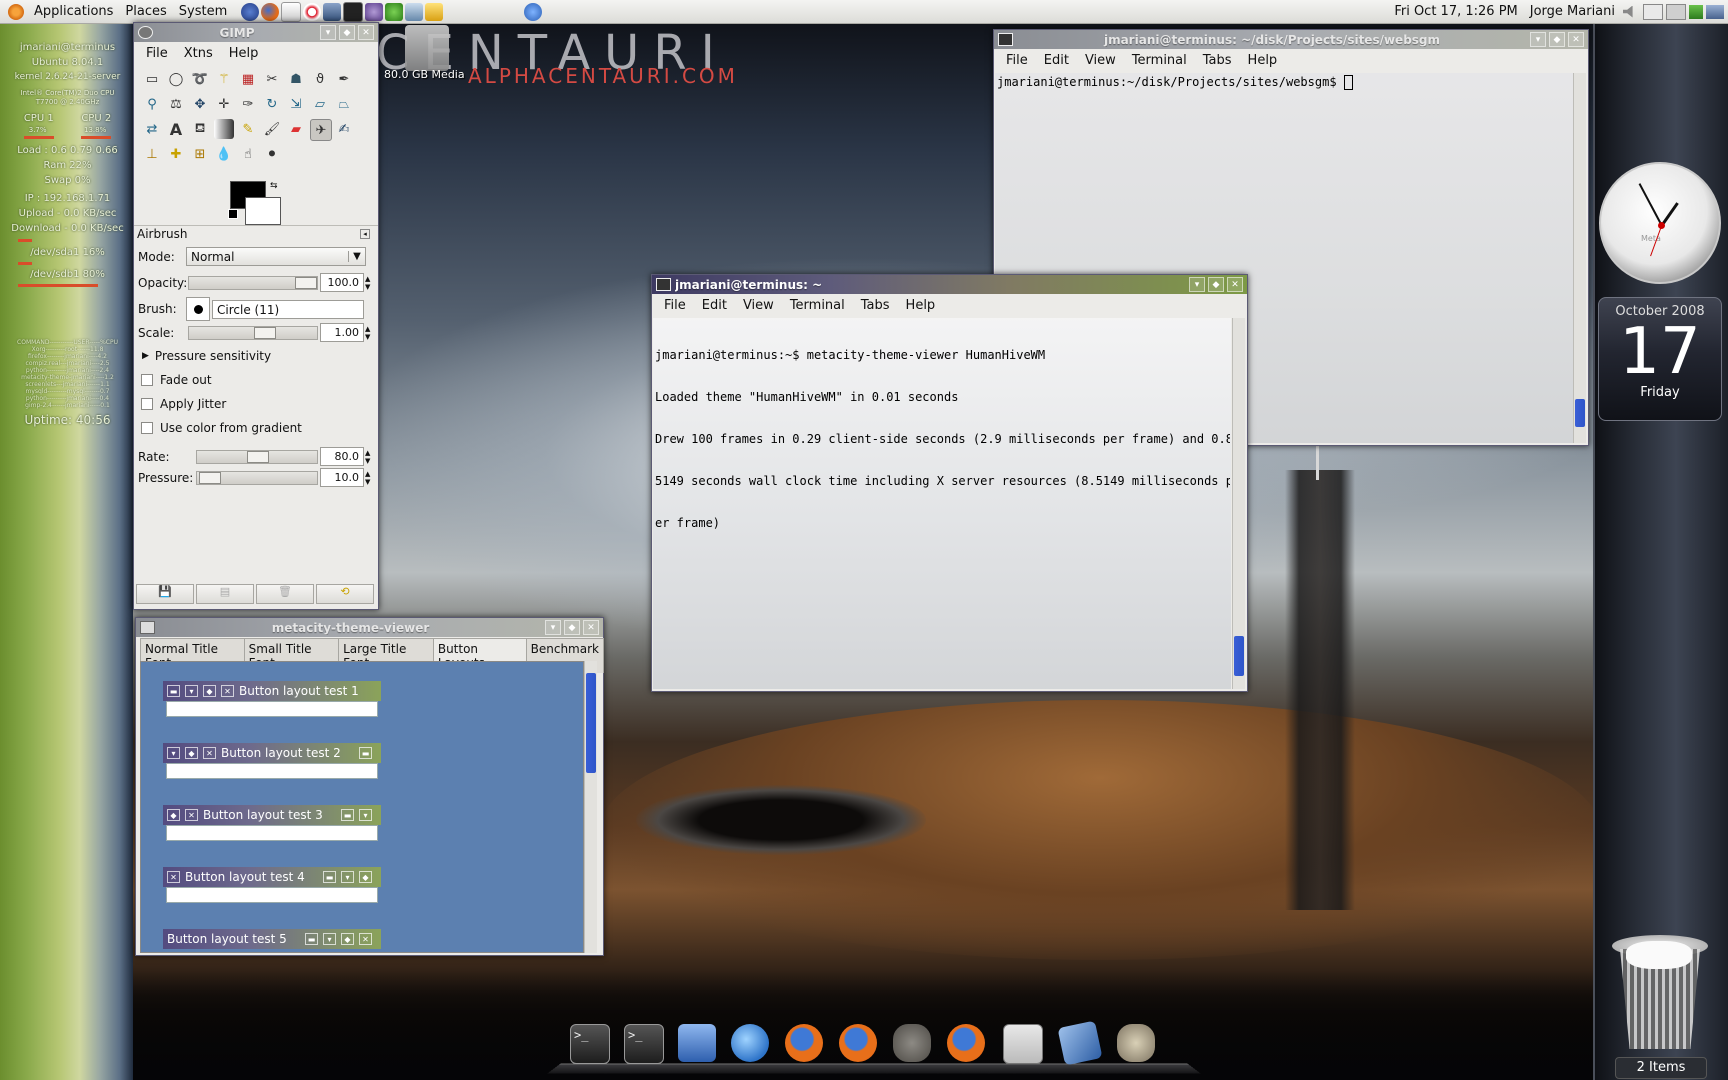 This screenshot has height=1080, width=1728. What do you see at coordinates (233, 214) in the screenshot?
I see `reset-colors-icon` at bounding box center [233, 214].